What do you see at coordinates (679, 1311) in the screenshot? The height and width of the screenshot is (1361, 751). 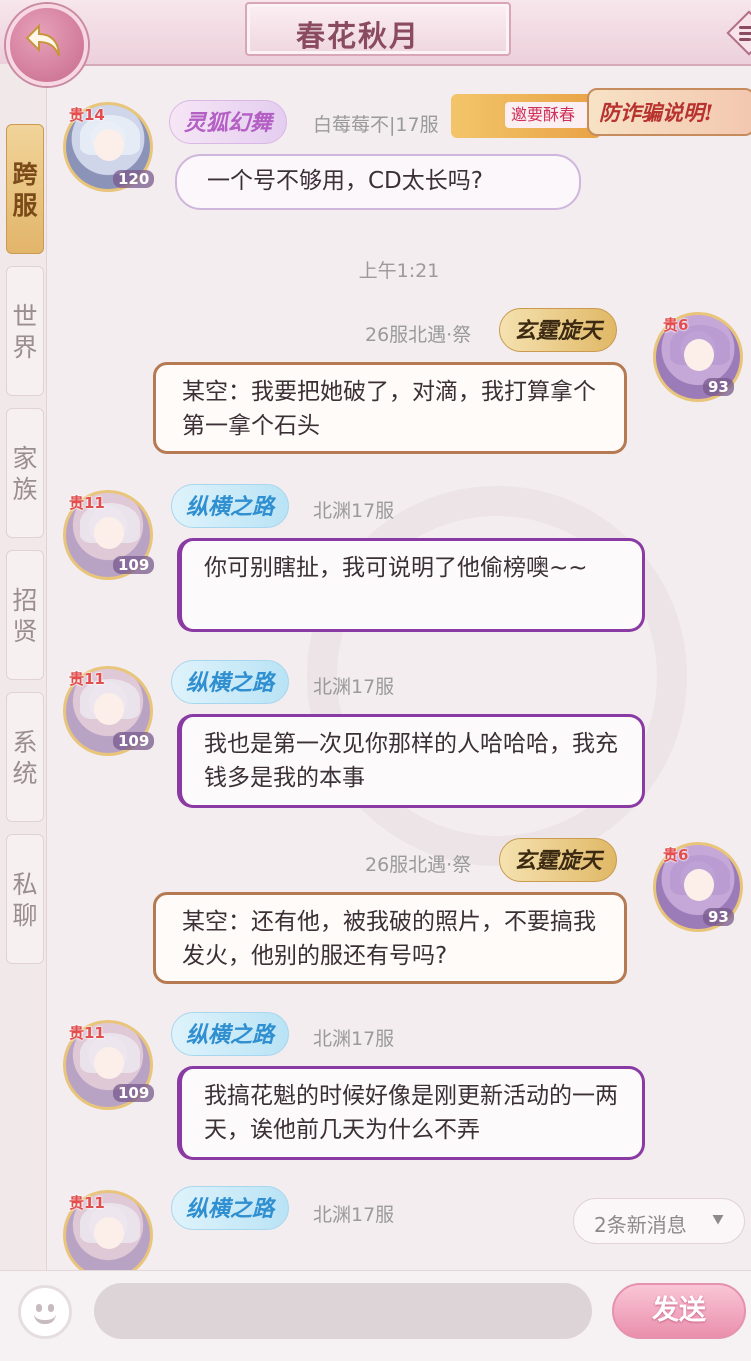 I see `send-button: 发送` at bounding box center [679, 1311].